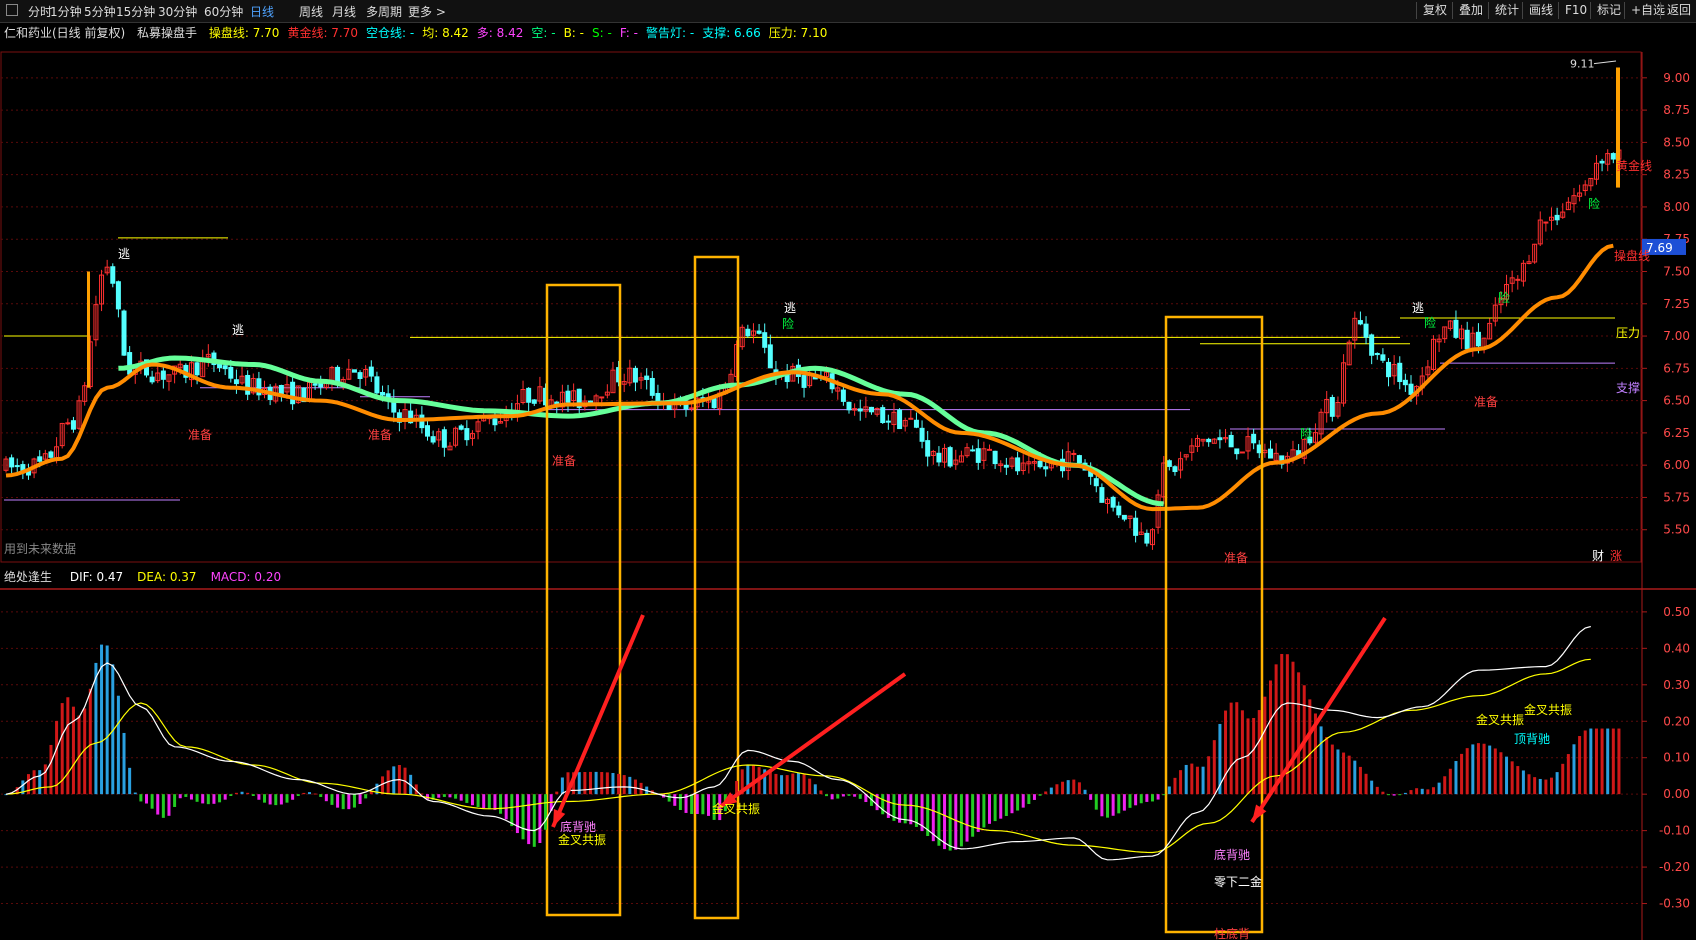  What do you see at coordinates (12, 10) in the screenshot?
I see `window-icon` at bounding box center [12, 10].